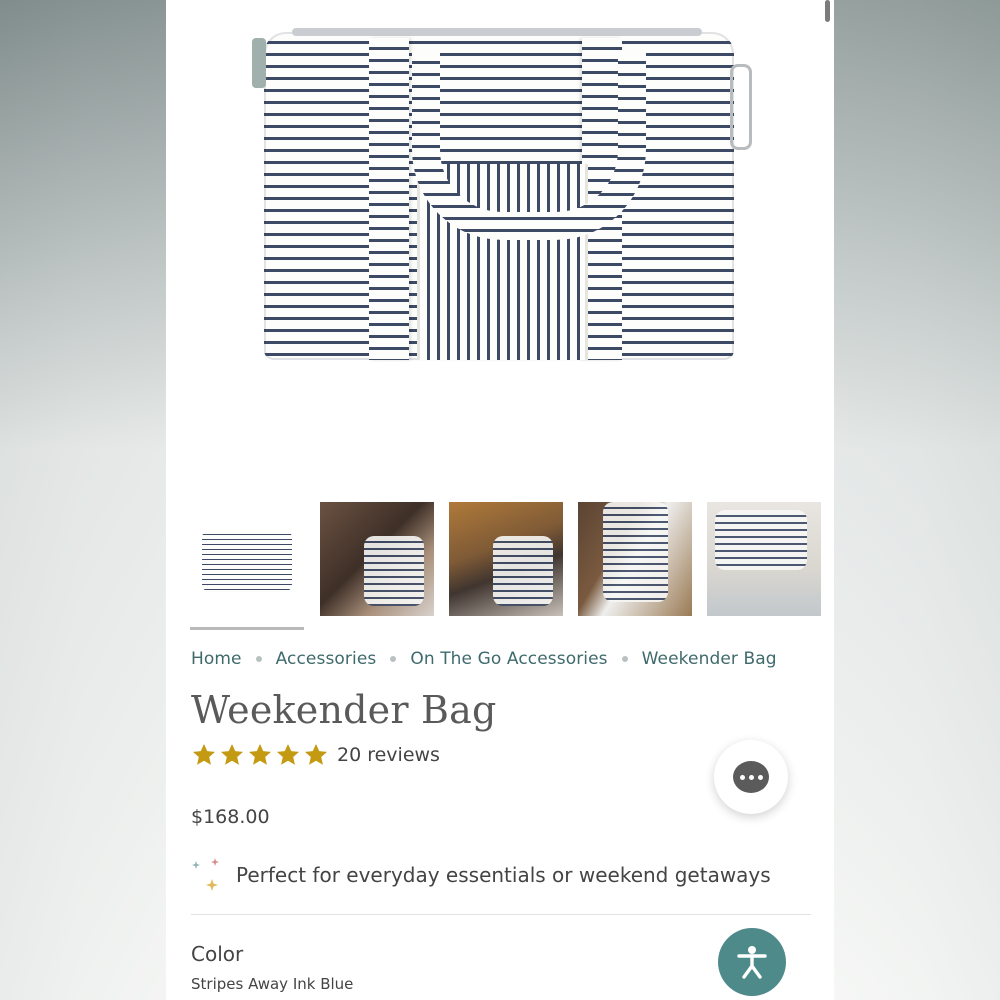  Describe the element at coordinates (389, 199) in the screenshot. I see `bag-strap-left` at that location.